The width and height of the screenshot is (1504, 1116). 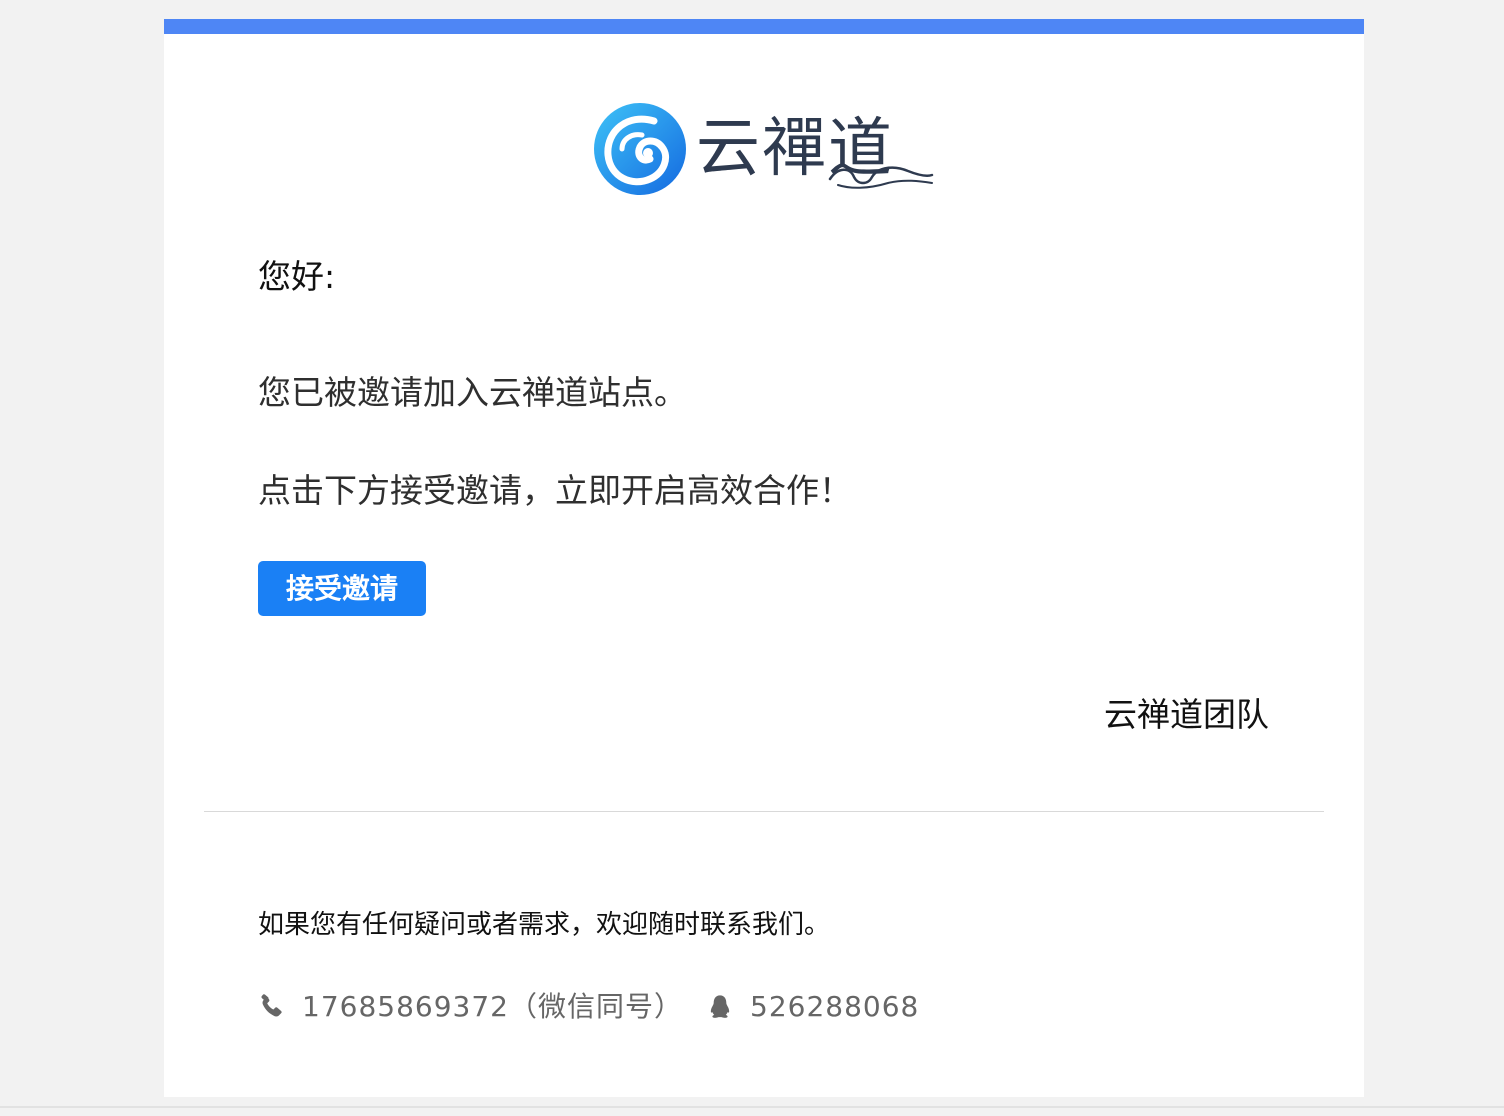 I want to click on yunchandao-logo-icon, so click(x=640, y=149).